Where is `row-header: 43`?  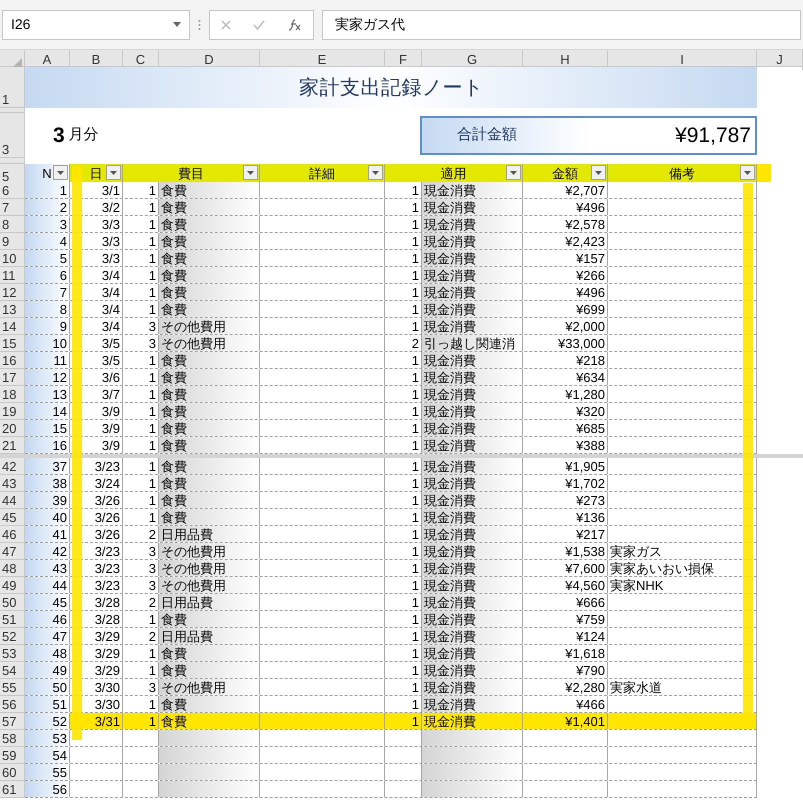 row-header: 43 is located at coordinates (12, 483).